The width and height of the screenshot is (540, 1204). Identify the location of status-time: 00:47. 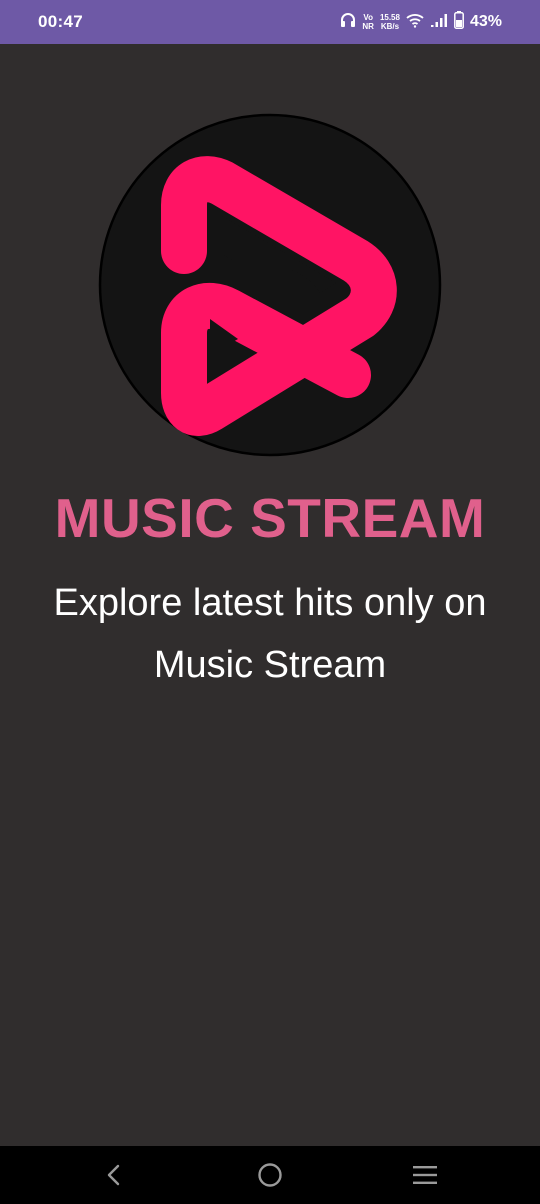
(60, 21).